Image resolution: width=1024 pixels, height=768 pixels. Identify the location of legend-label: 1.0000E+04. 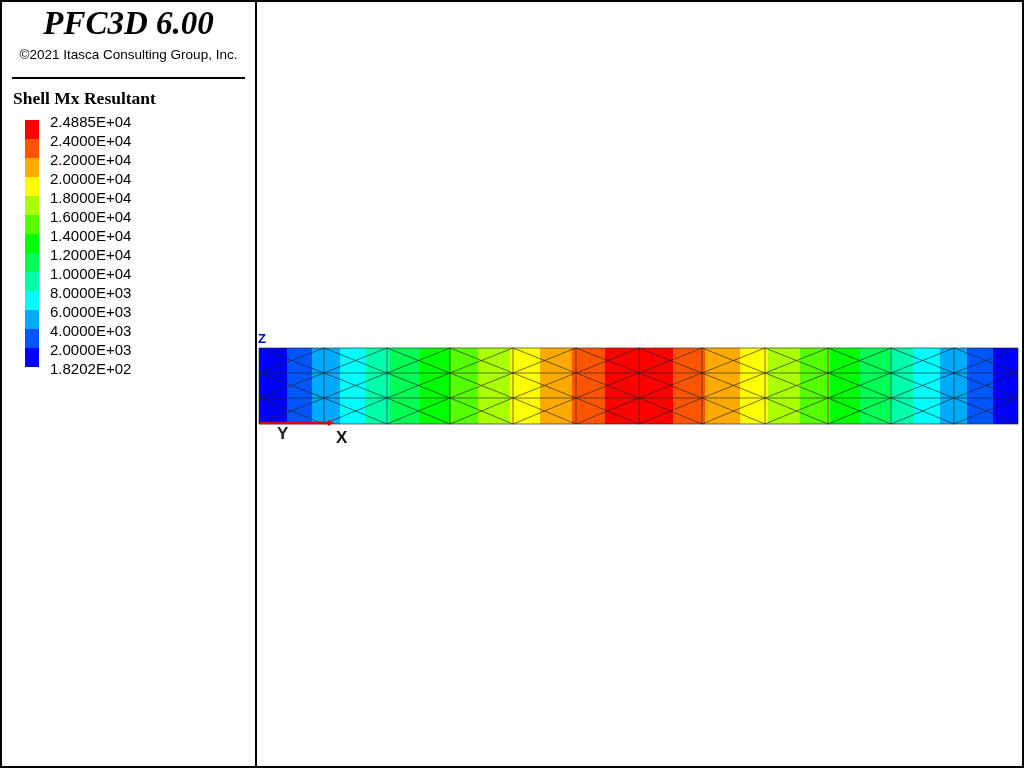
(91, 273).